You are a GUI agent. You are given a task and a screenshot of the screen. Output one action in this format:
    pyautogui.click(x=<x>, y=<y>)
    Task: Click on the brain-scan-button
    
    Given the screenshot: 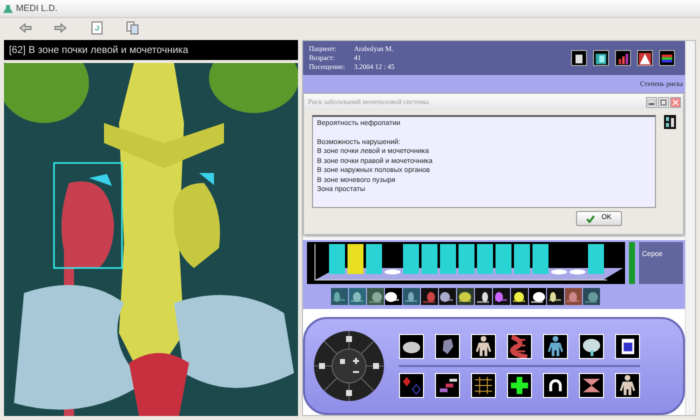 What is the action you would take?
    pyautogui.click(x=591, y=346)
    